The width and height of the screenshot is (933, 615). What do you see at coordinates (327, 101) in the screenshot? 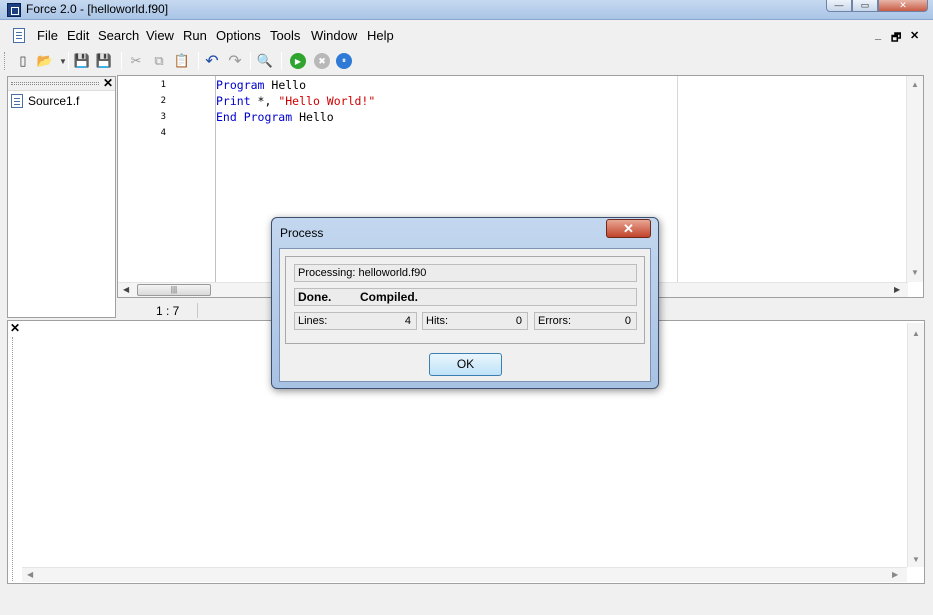
I see `string-literal: "Hello World!"` at bounding box center [327, 101].